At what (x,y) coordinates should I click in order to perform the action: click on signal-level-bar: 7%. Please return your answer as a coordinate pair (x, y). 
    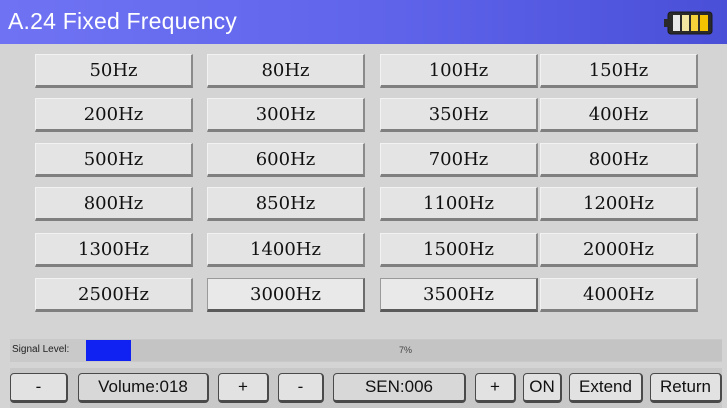
    Looking at the image, I should click on (404, 350).